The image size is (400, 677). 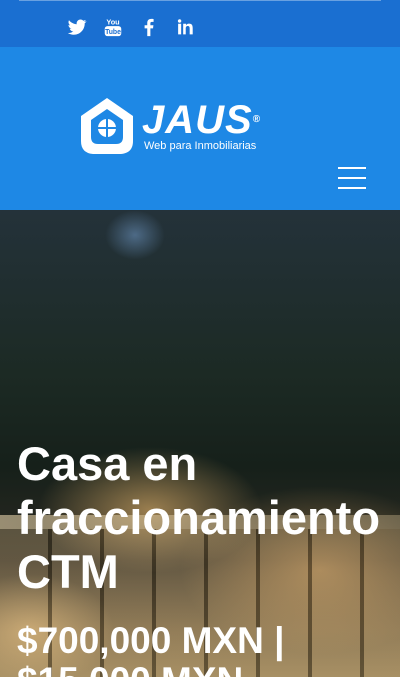 What do you see at coordinates (77, 27) in the screenshot?
I see `twitter-icon` at bounding box center [77, 27].